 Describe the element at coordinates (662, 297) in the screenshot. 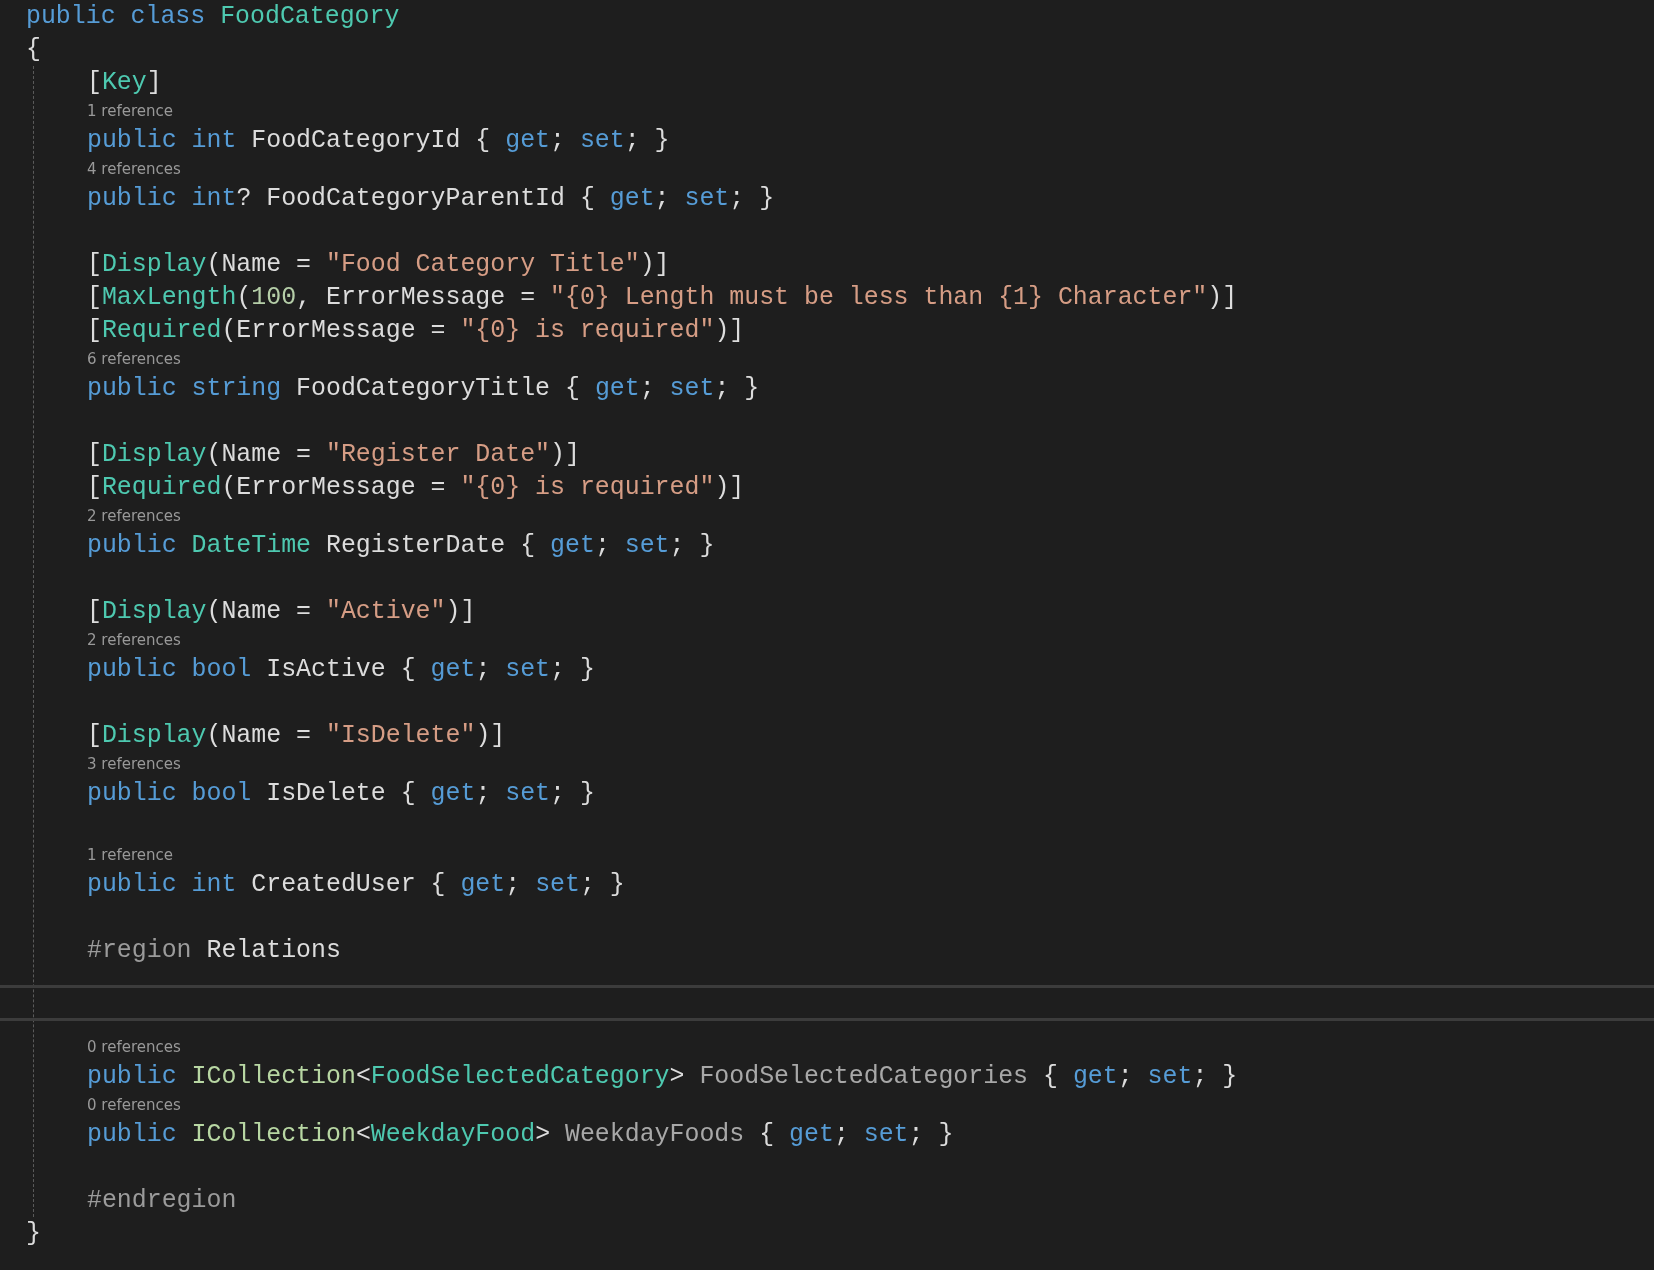

I see `code-line: [MaxLength(100, ErrorMessage = "{0} Length must be less than {1} Character")]` at that location.